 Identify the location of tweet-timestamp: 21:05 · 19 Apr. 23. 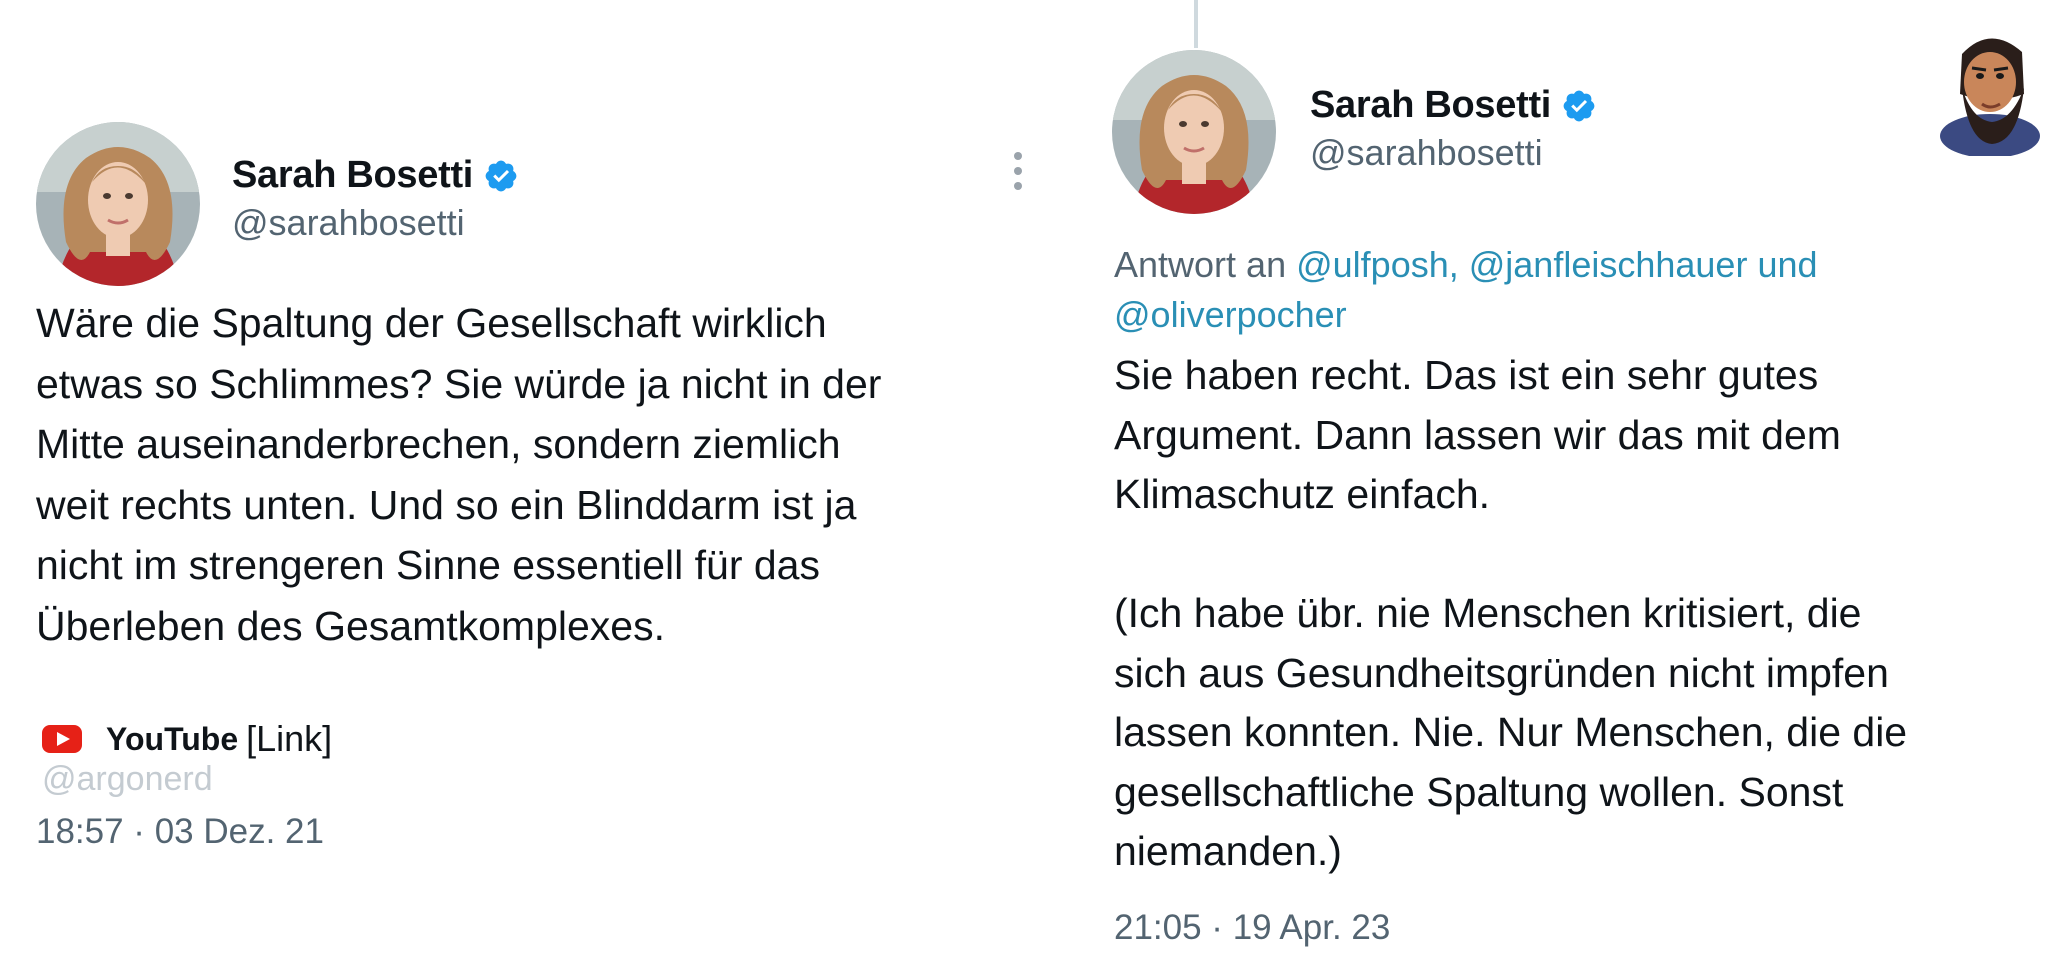
(1252, 928).